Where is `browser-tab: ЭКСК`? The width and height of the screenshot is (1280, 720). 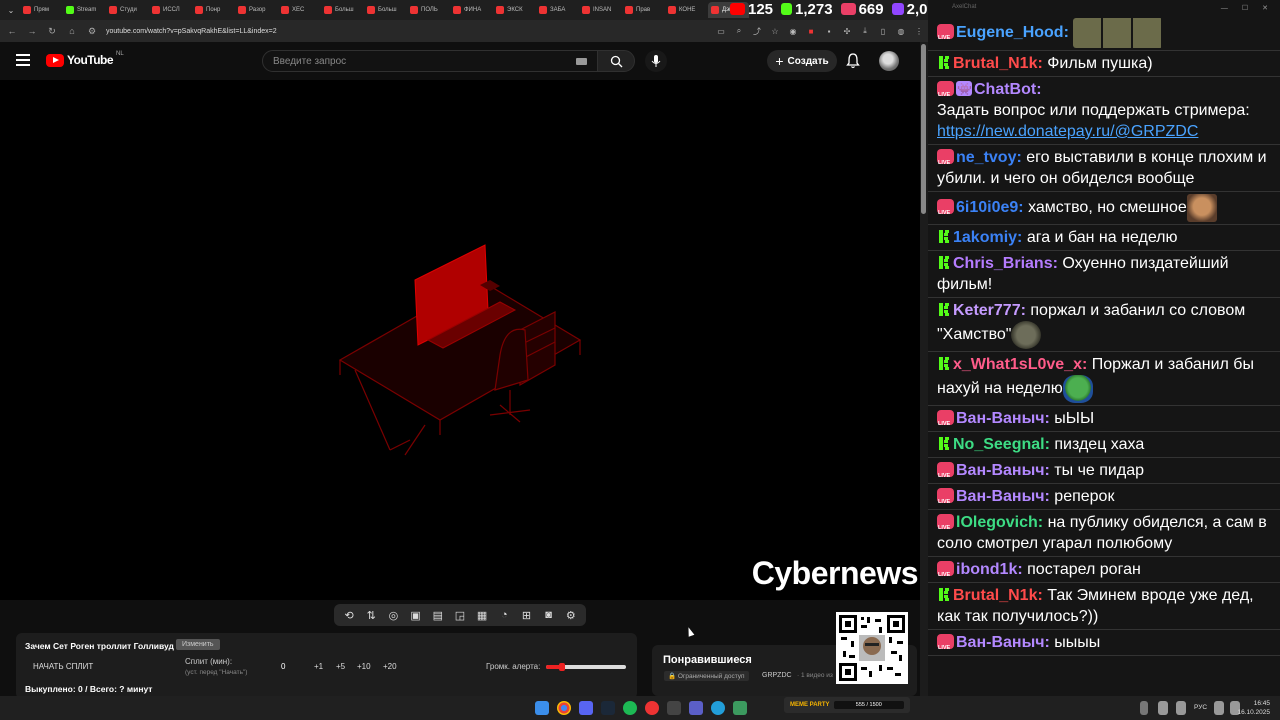 browser-tab: ЭКСК is located at coordinates (513, 10).